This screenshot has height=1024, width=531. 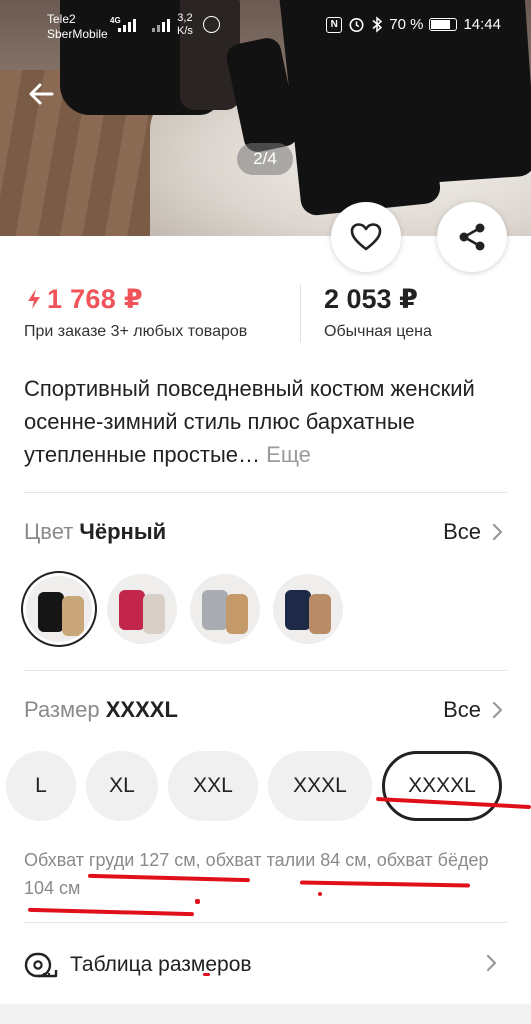 I want to click on color-swatch-grey, so click(x=225, y=609).